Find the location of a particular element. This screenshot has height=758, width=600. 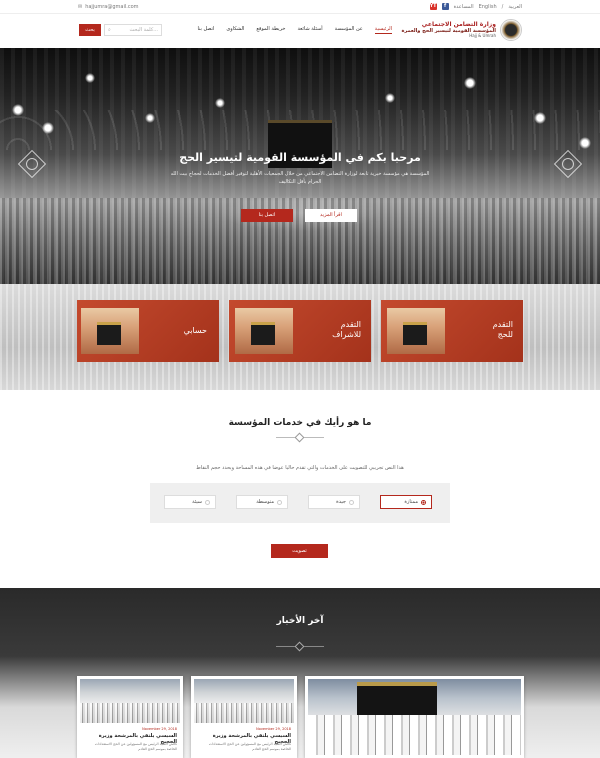

nav-home: الرئيسية is located at coordinates (383, 30).